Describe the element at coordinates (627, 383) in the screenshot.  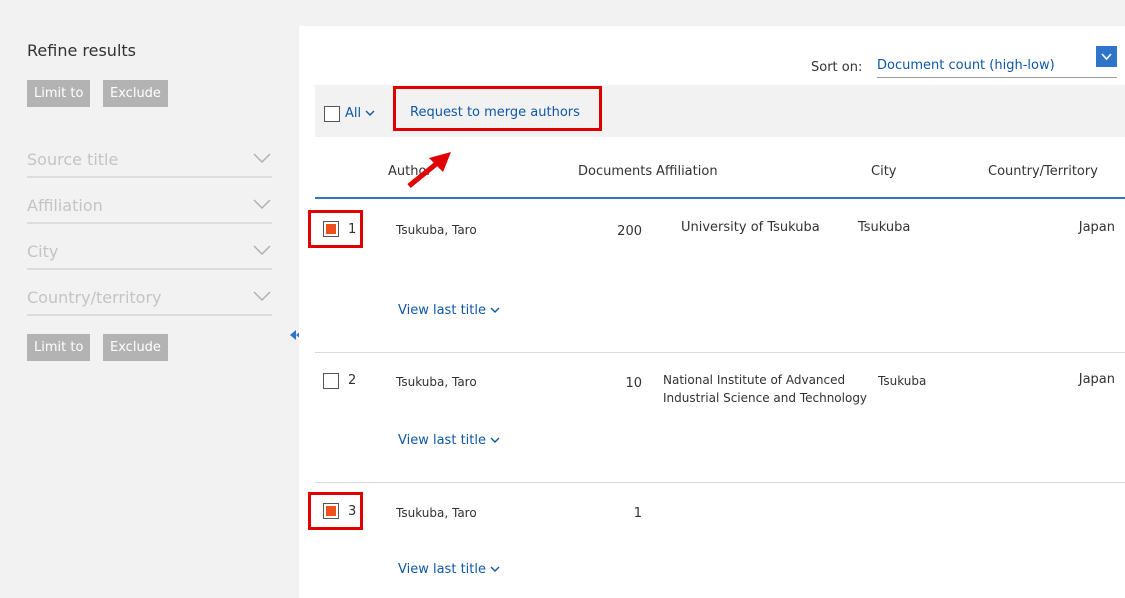
I see `document-count: 10` at that location.